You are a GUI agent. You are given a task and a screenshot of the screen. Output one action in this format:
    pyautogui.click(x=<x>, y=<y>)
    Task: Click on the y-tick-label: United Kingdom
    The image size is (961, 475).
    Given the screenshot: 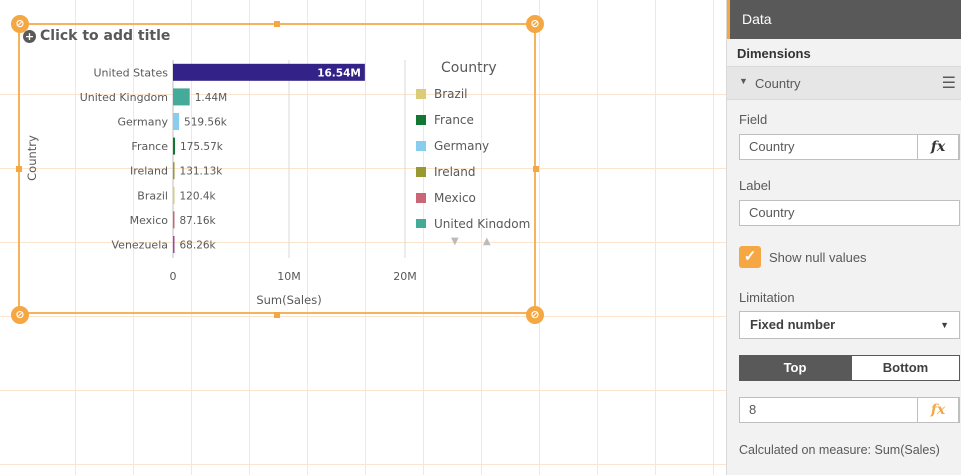 What is the action you would take?
    pyautogui.click(x=124, y=97)
    